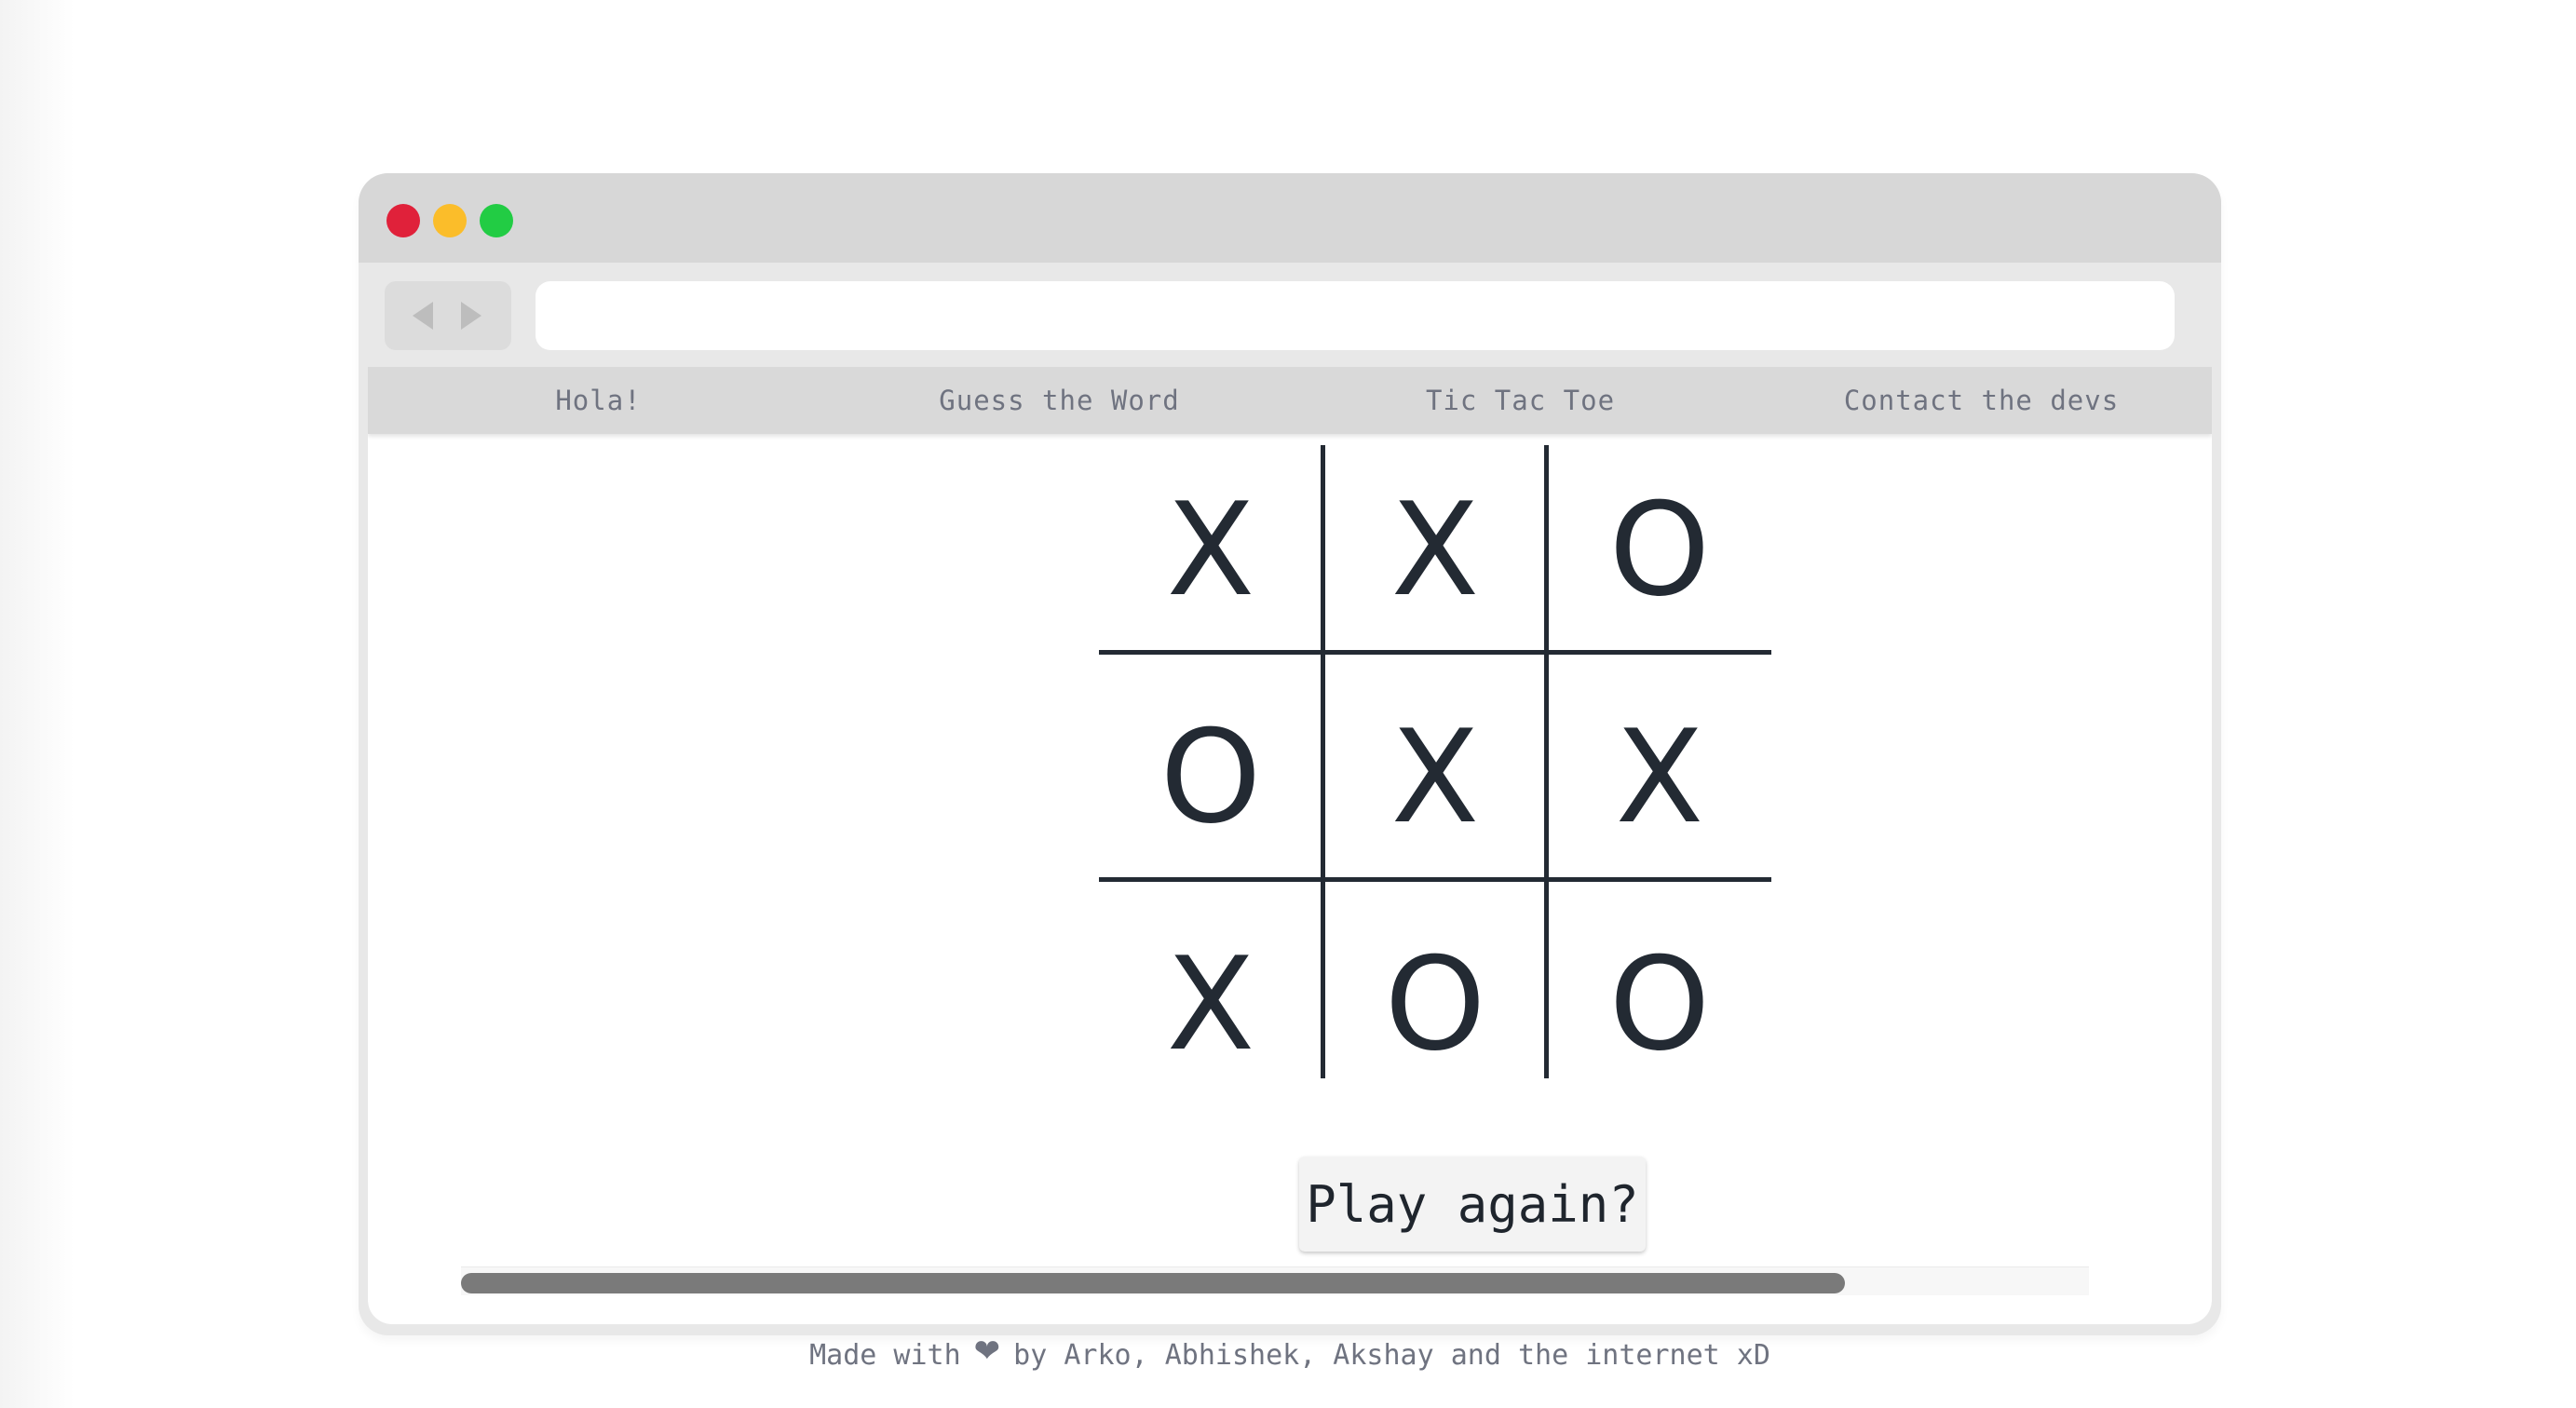 This screenshot has width=2576, height=1408. What do you see at coordinates (496, 220) in the screenshot?
I see `maximize-dot-icon` at bounding box center [496, 220].